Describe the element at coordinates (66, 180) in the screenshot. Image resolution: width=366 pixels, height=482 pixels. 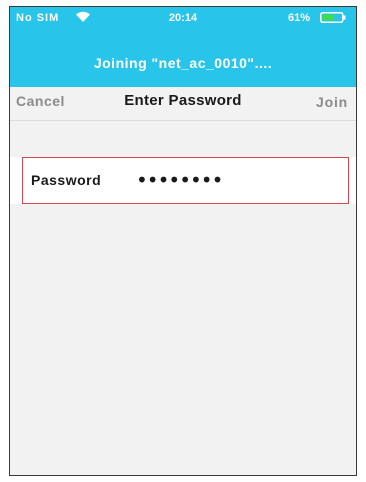
I see `password-label: Password` at that location.